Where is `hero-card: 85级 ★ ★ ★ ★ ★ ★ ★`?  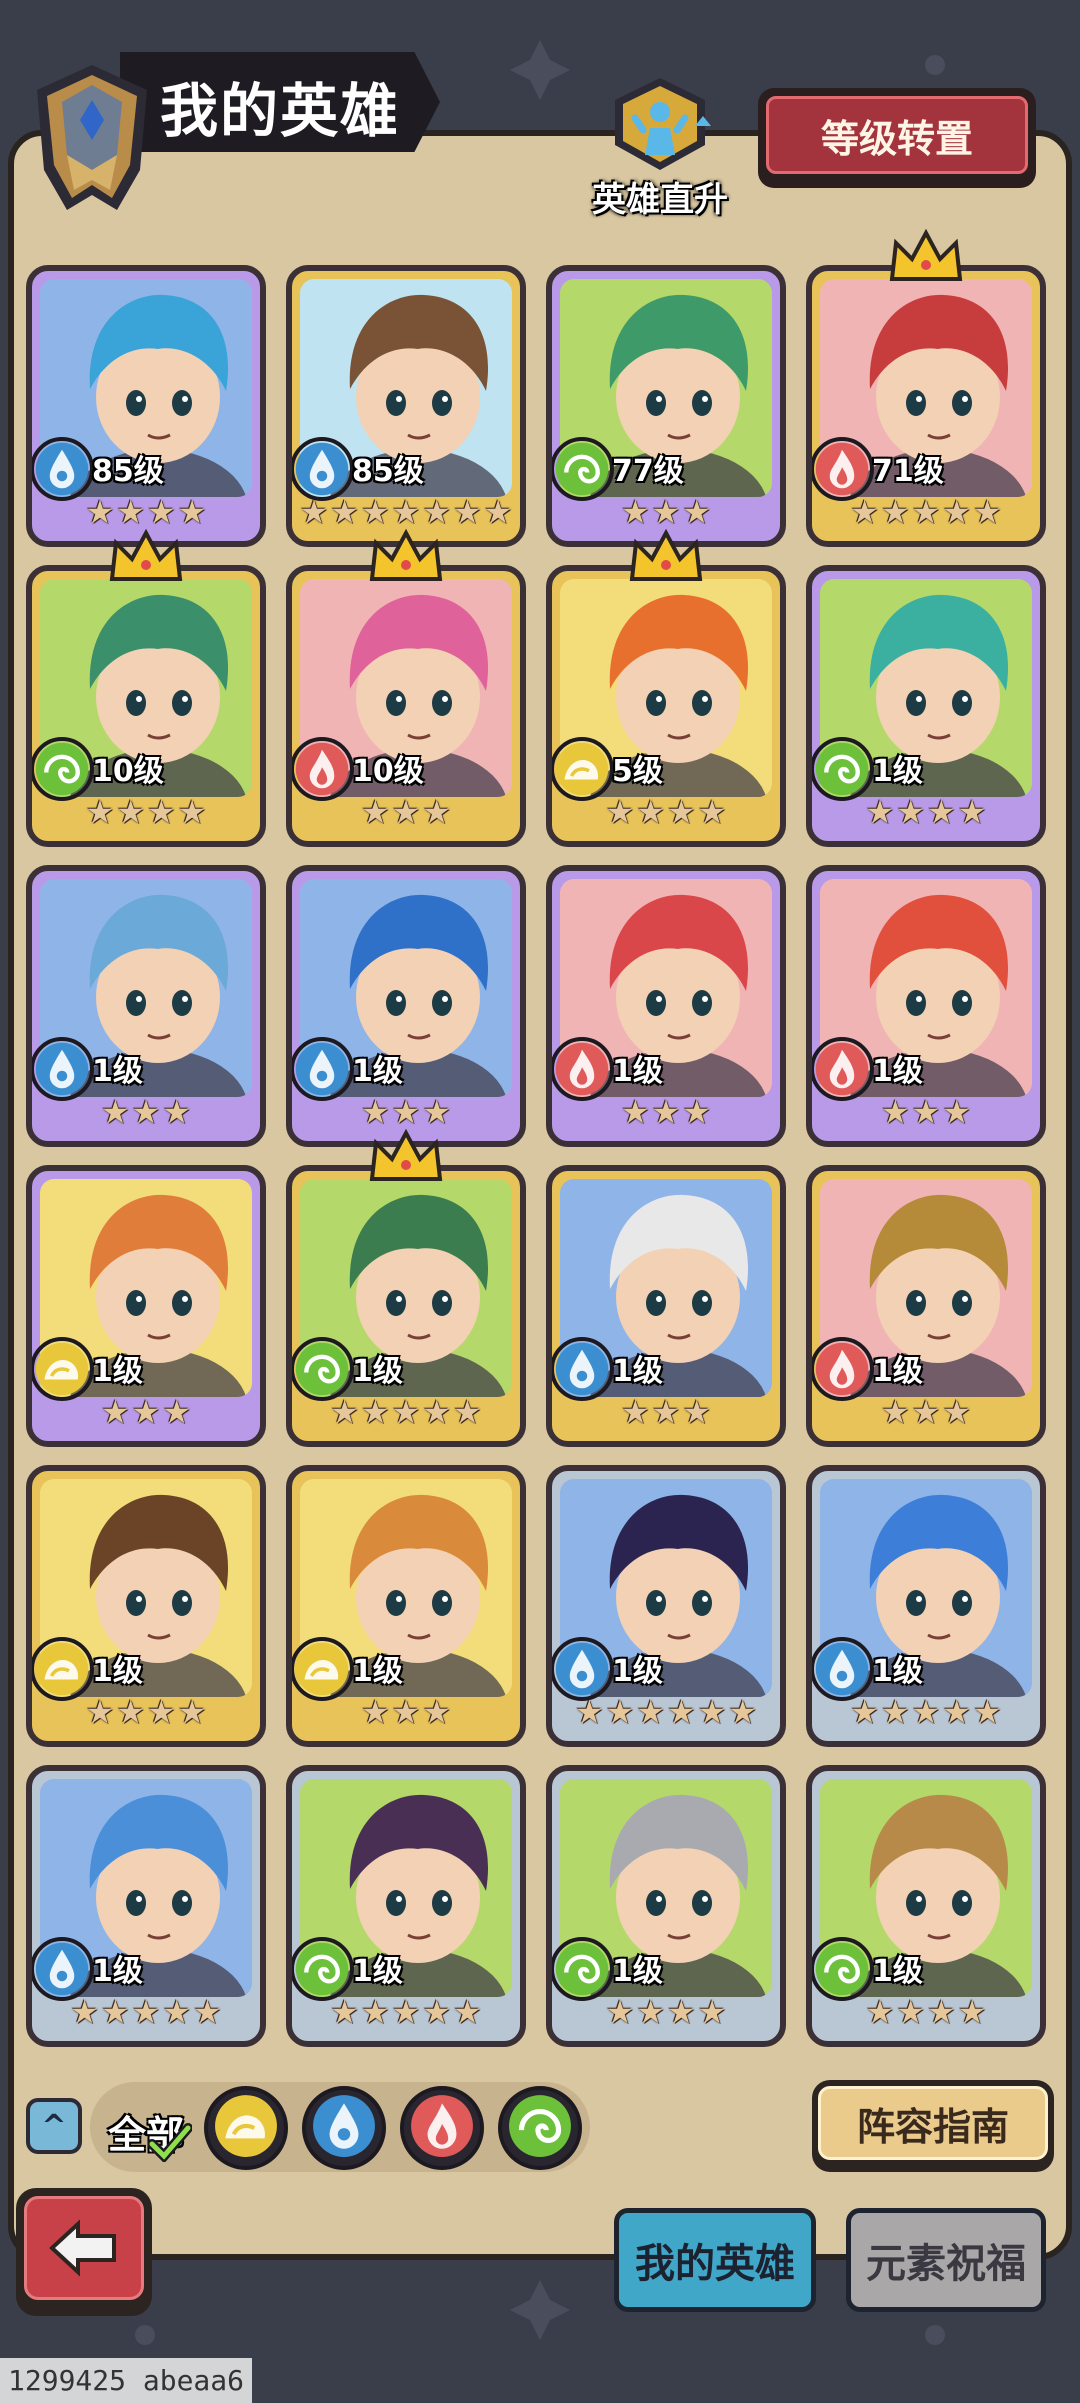
hero-card: 85级 ★ ★ ★ ★ ★ ★ ★ is located at coordinates (406, 406).